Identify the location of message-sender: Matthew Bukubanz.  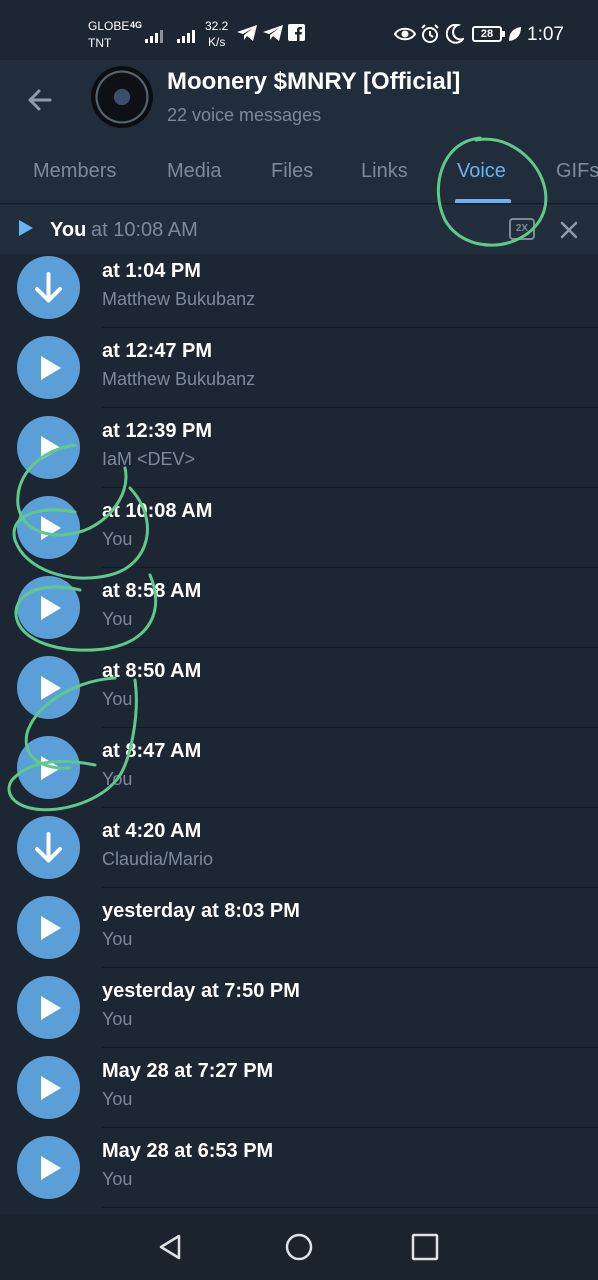
(179, 299).